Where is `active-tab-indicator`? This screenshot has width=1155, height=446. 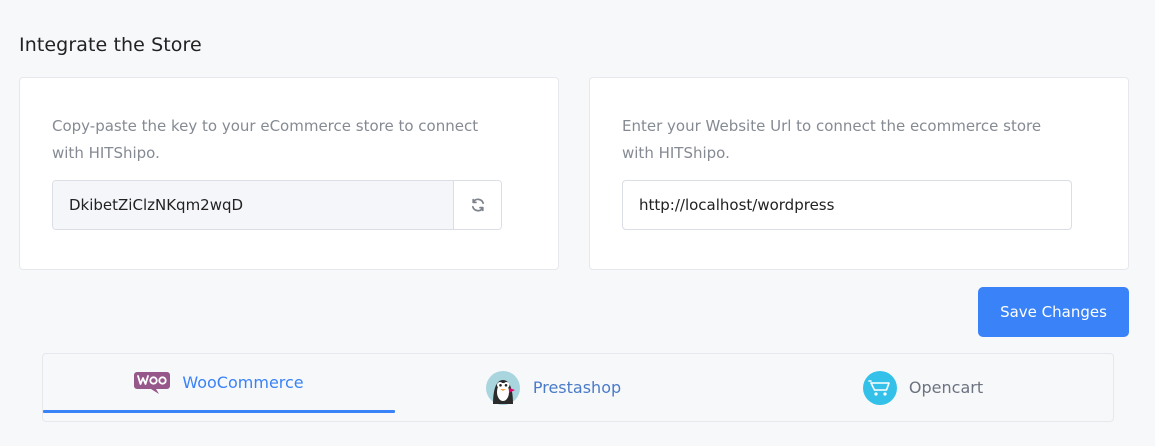
active-tab-indicator is located at coordinates (219, 411).